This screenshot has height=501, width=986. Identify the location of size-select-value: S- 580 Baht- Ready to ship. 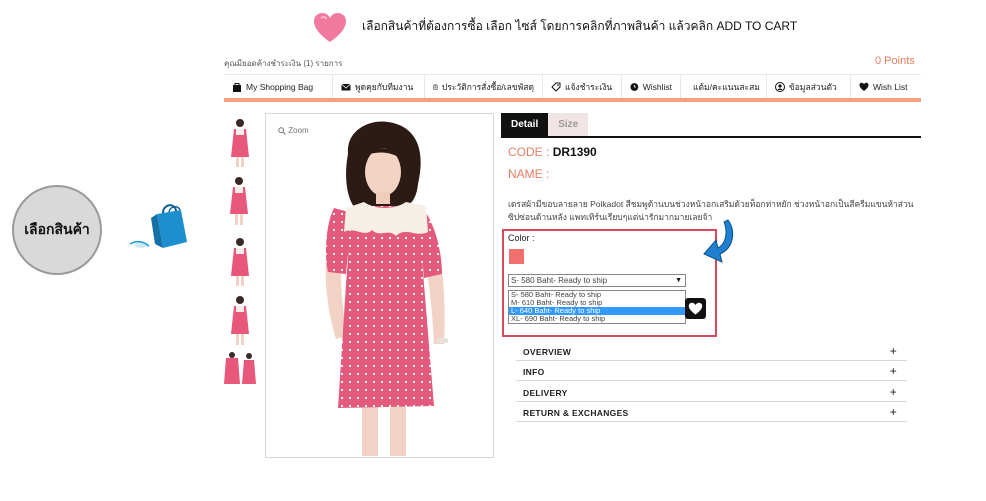
(559, 280).